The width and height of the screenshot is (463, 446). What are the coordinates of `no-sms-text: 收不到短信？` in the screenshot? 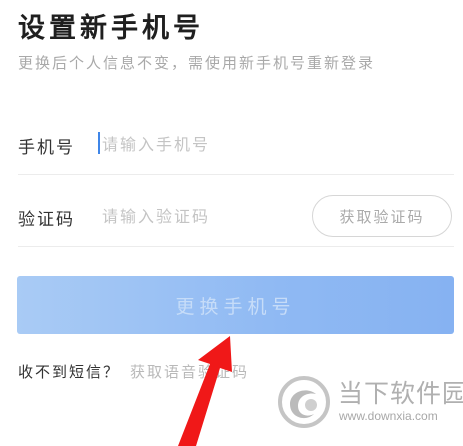 It's located at (69, 372).